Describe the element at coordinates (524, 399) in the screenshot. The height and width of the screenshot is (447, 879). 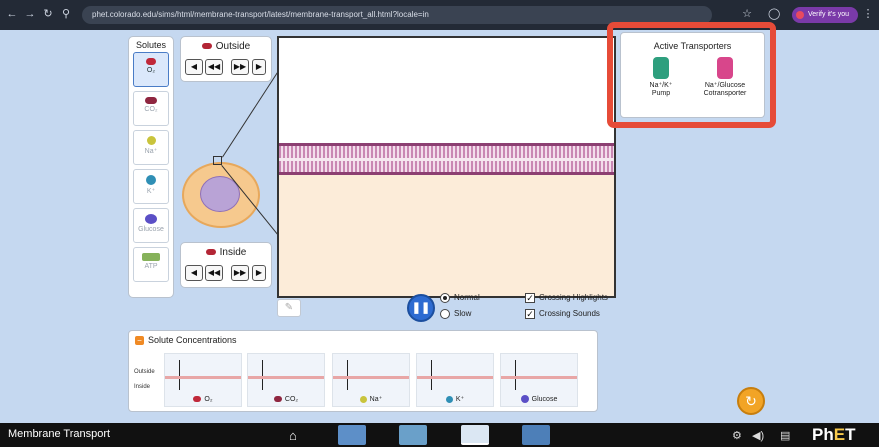
I see `glucose-molecule-icon` at that location.